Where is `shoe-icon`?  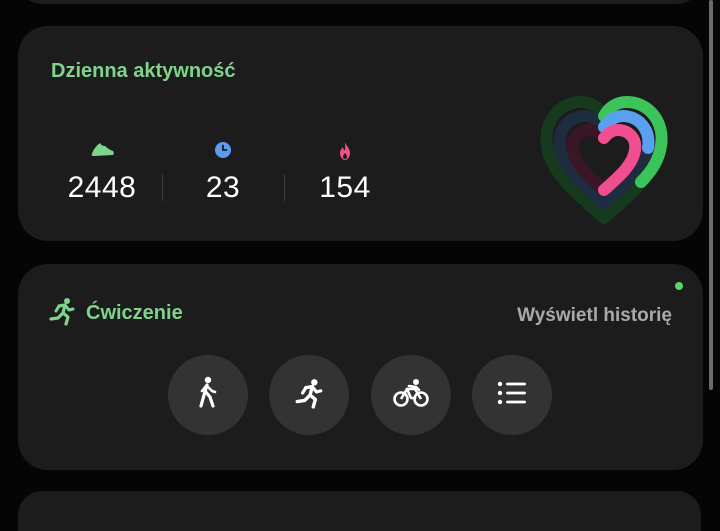 shoe-icon is located at coordinates (102, 153).